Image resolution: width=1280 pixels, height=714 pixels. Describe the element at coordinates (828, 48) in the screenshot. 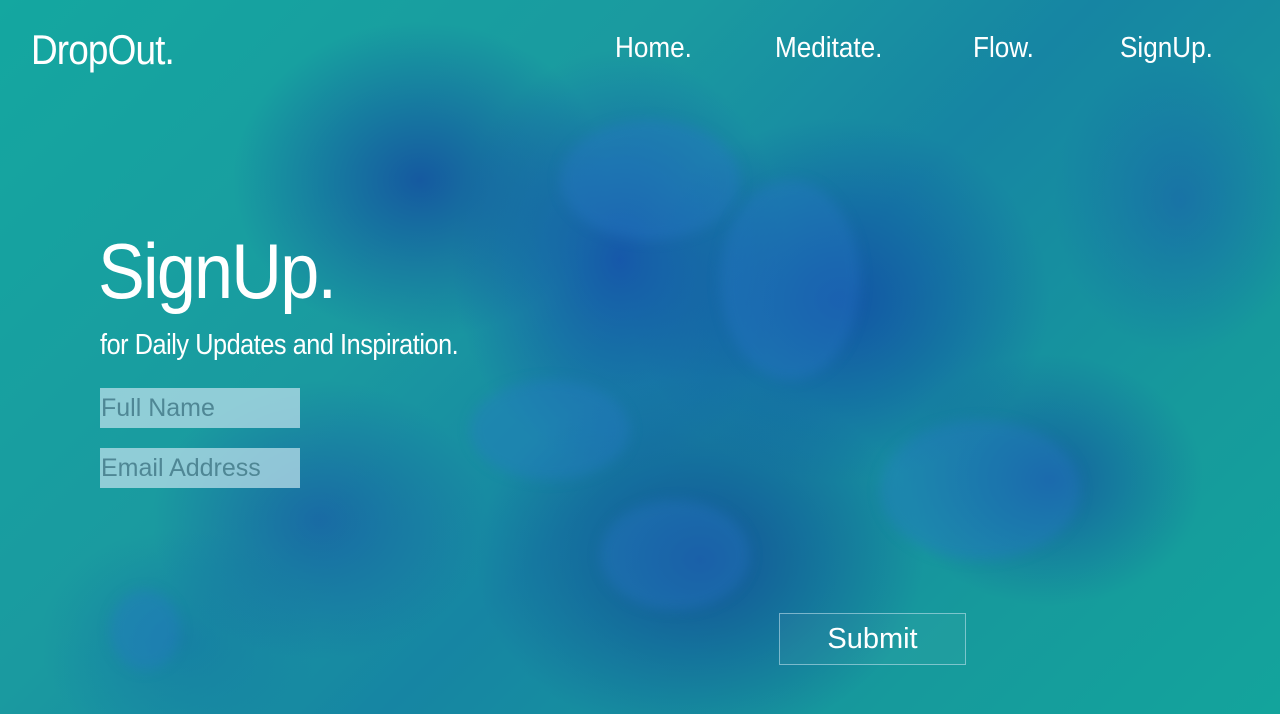

I see `nav-link-meditate: Meditate.` at that location.